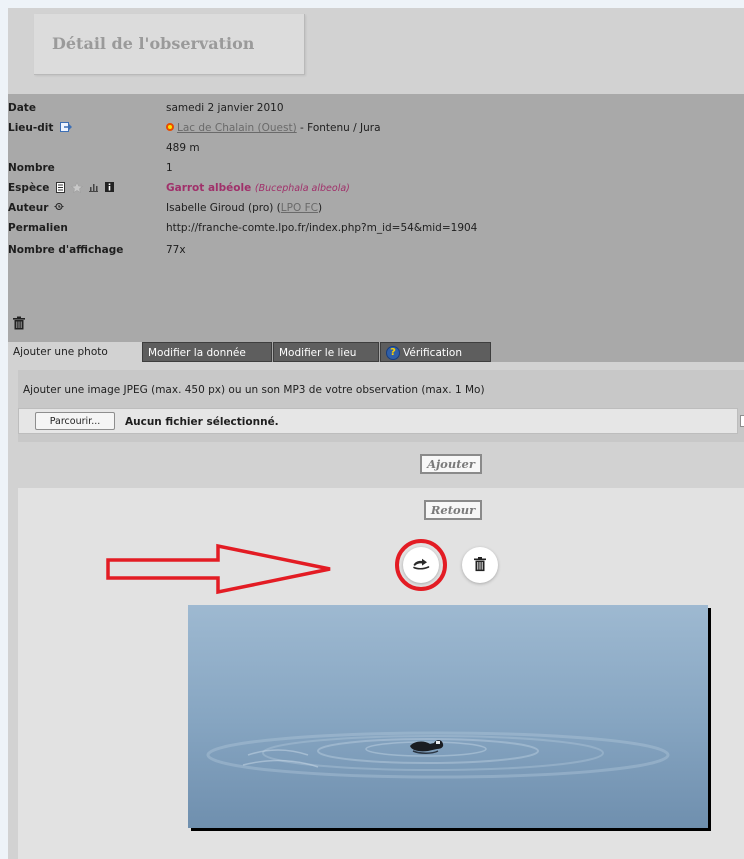 The width and height of the screenshot is (744, 859). Describe the element at coordinates (742, 421) in the screenshot. I see `option-checkbox` at that location.